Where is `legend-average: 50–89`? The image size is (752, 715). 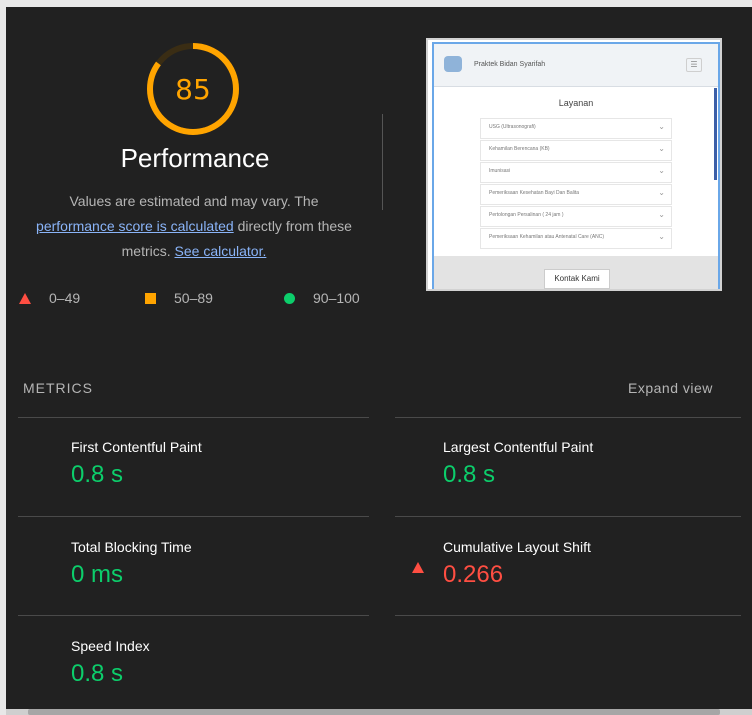 legend-average: 50–89 is located at coordinates (179, 298).